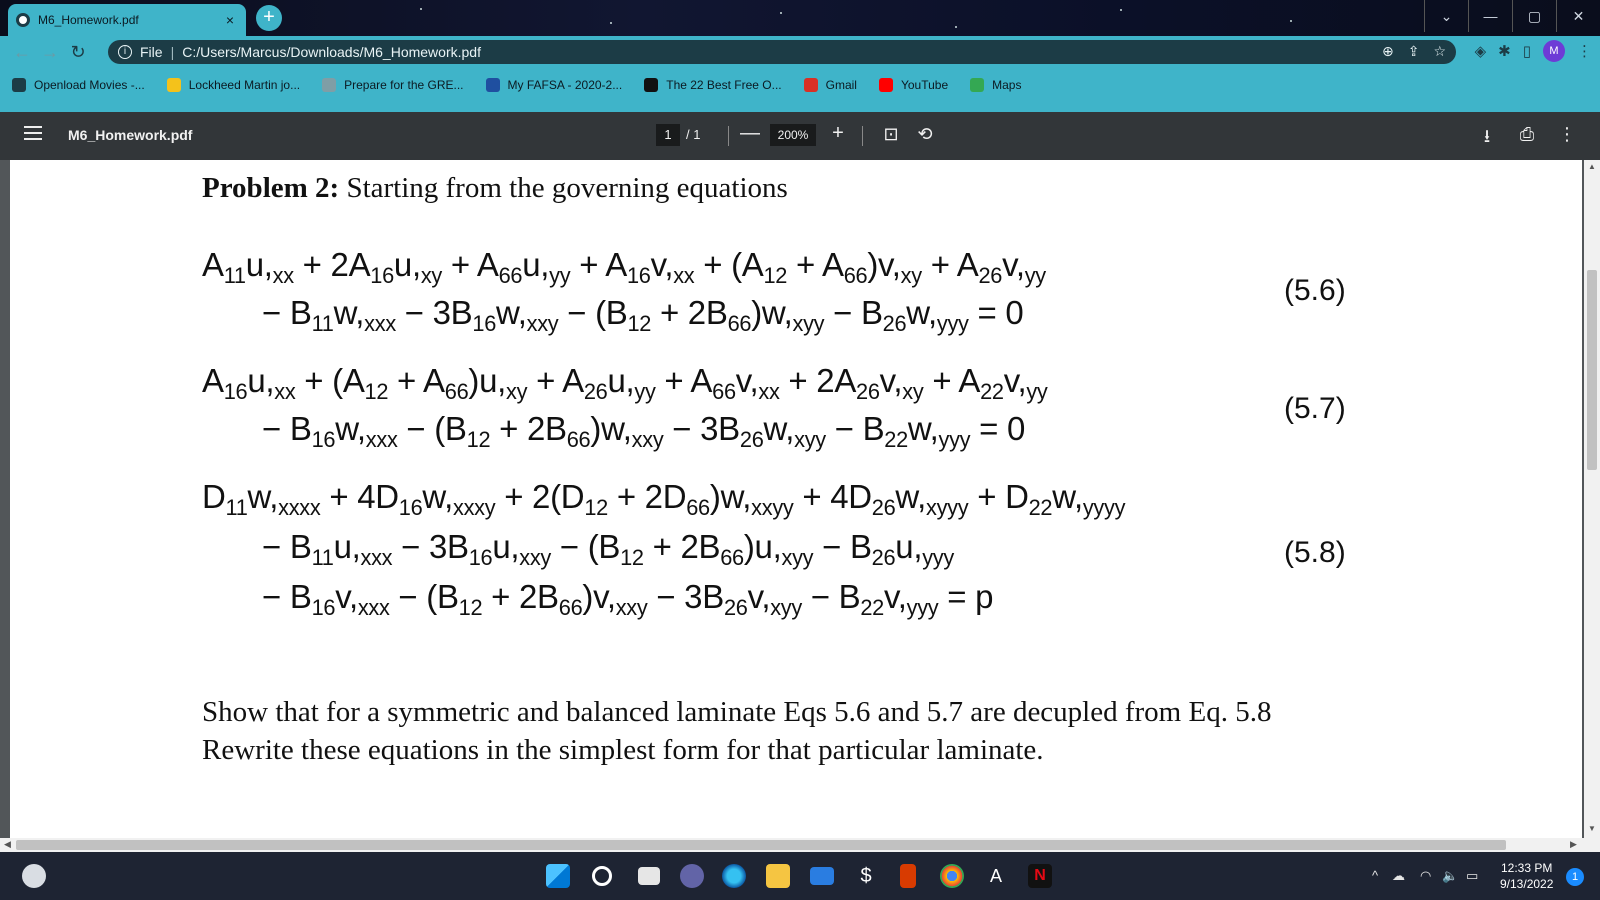 Image resolution: width=1600 pixels, height=900 pixels. What do you see at coordinates (668, 135) in the screenshot?
I see `page-number-input: 1` at bounding box center [668, 135].